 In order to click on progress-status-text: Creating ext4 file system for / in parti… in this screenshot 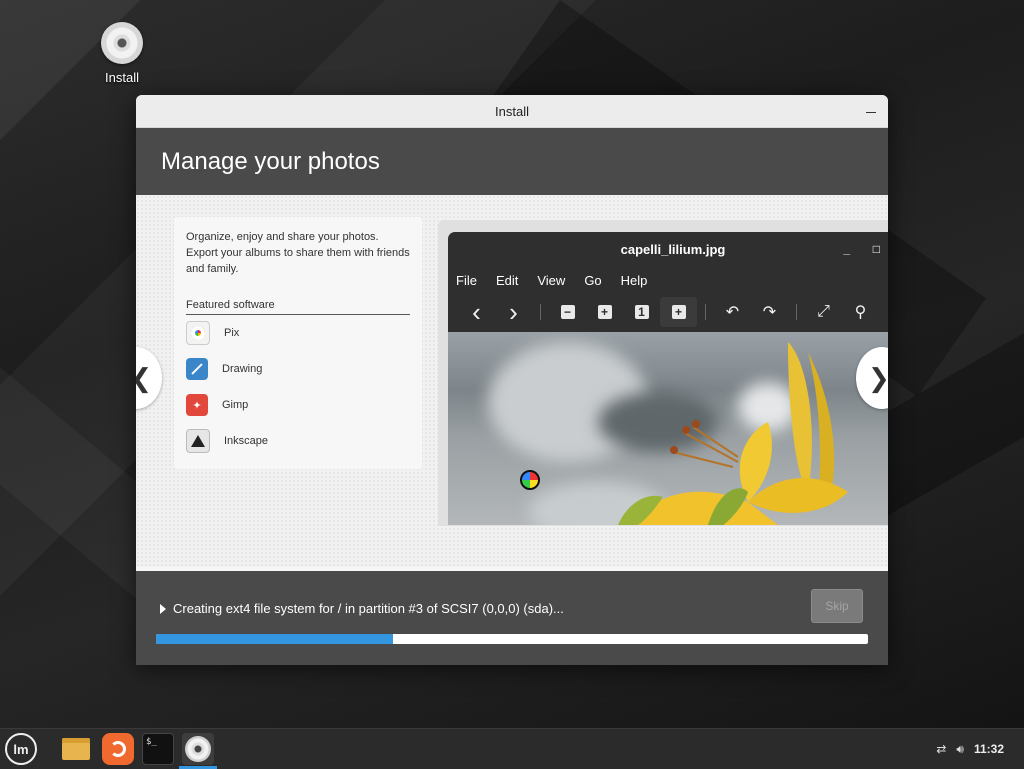, I will do `click(368, 608)`.